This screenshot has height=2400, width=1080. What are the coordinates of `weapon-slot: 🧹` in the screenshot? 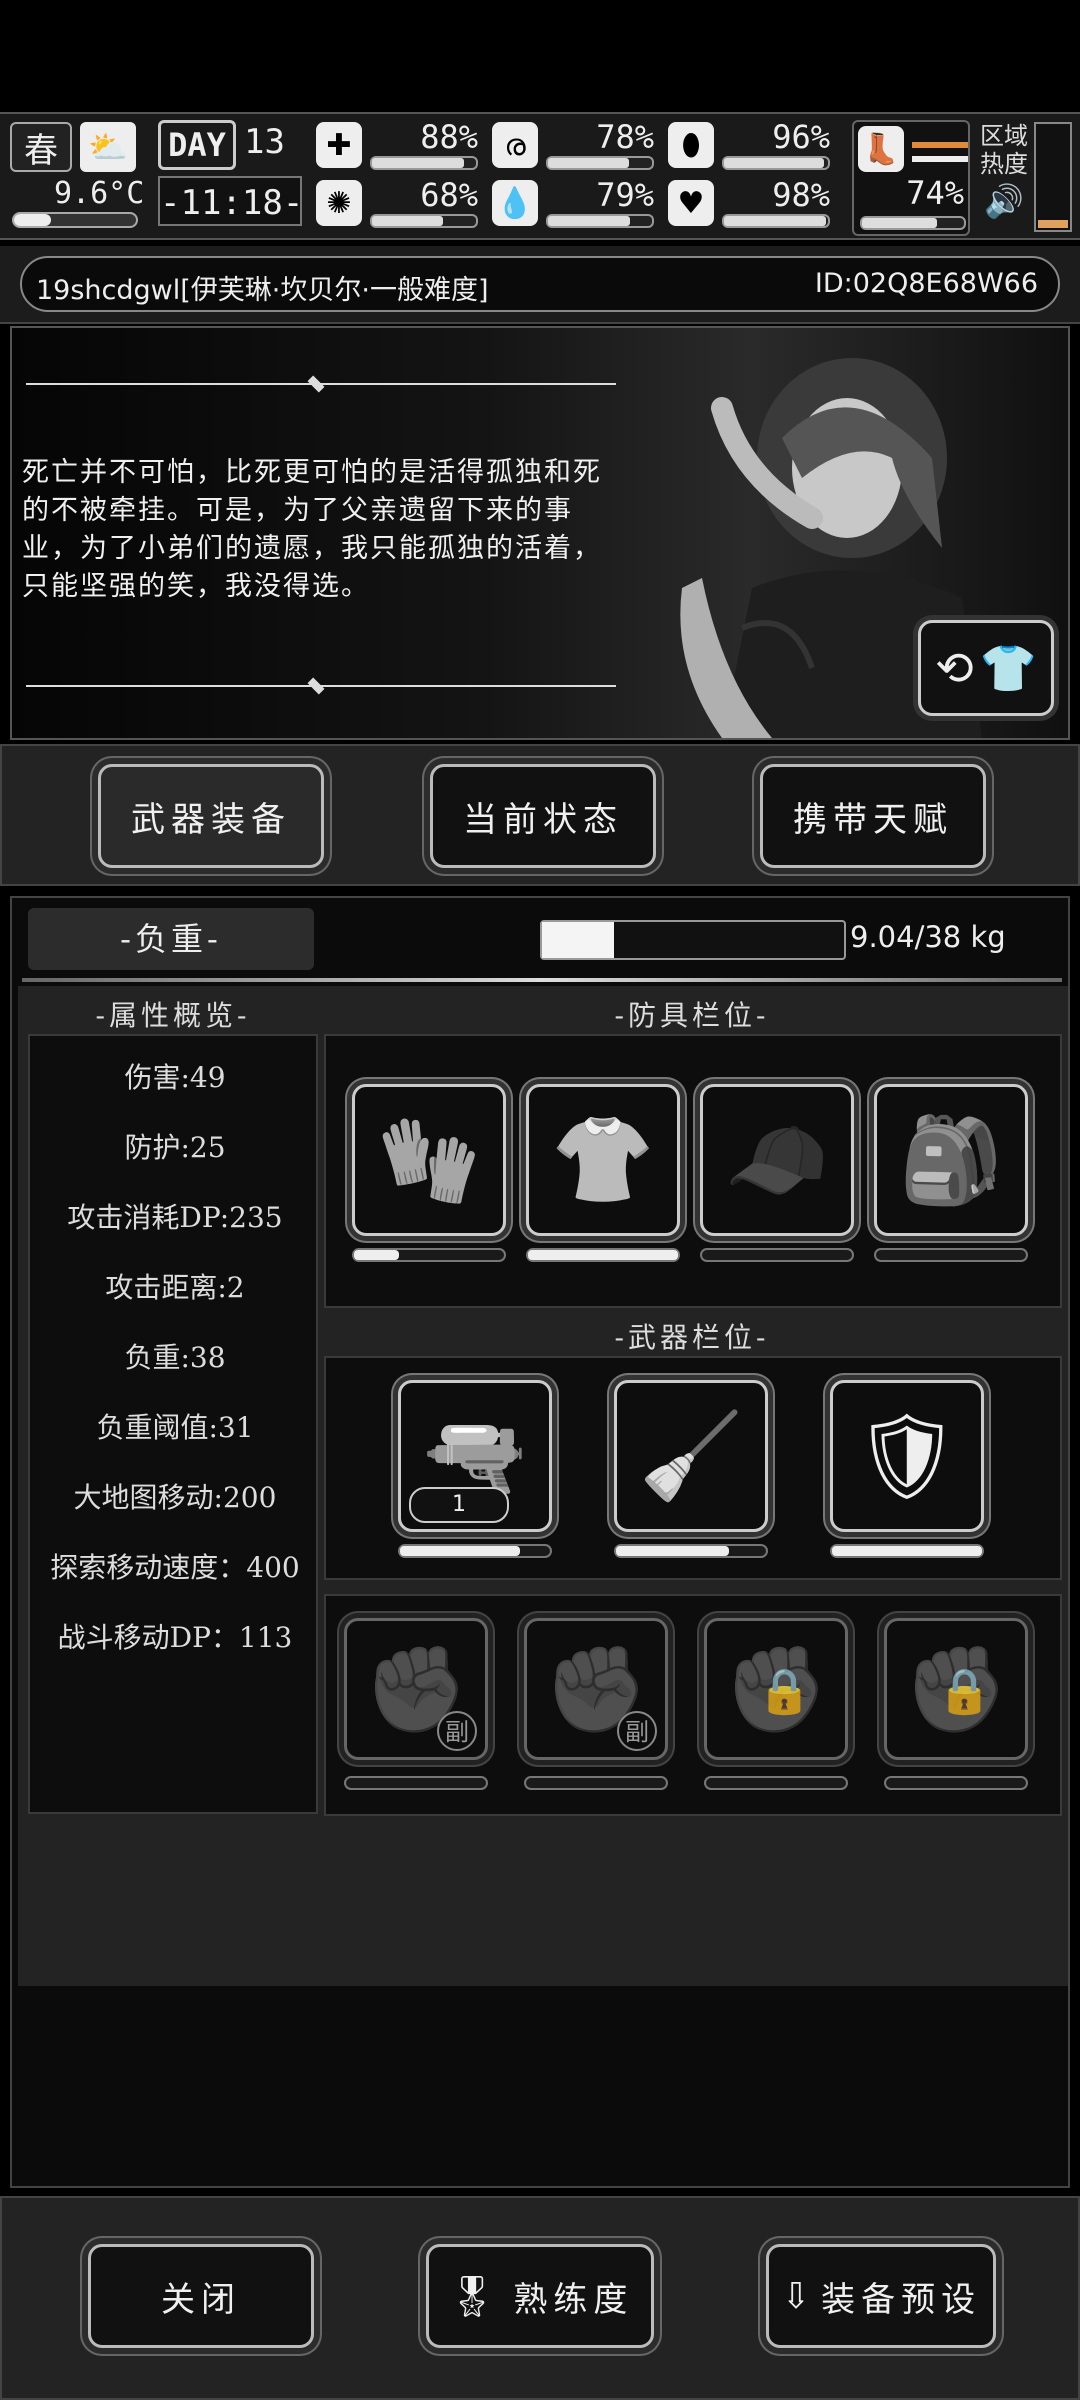 It's located at (691, 1456).